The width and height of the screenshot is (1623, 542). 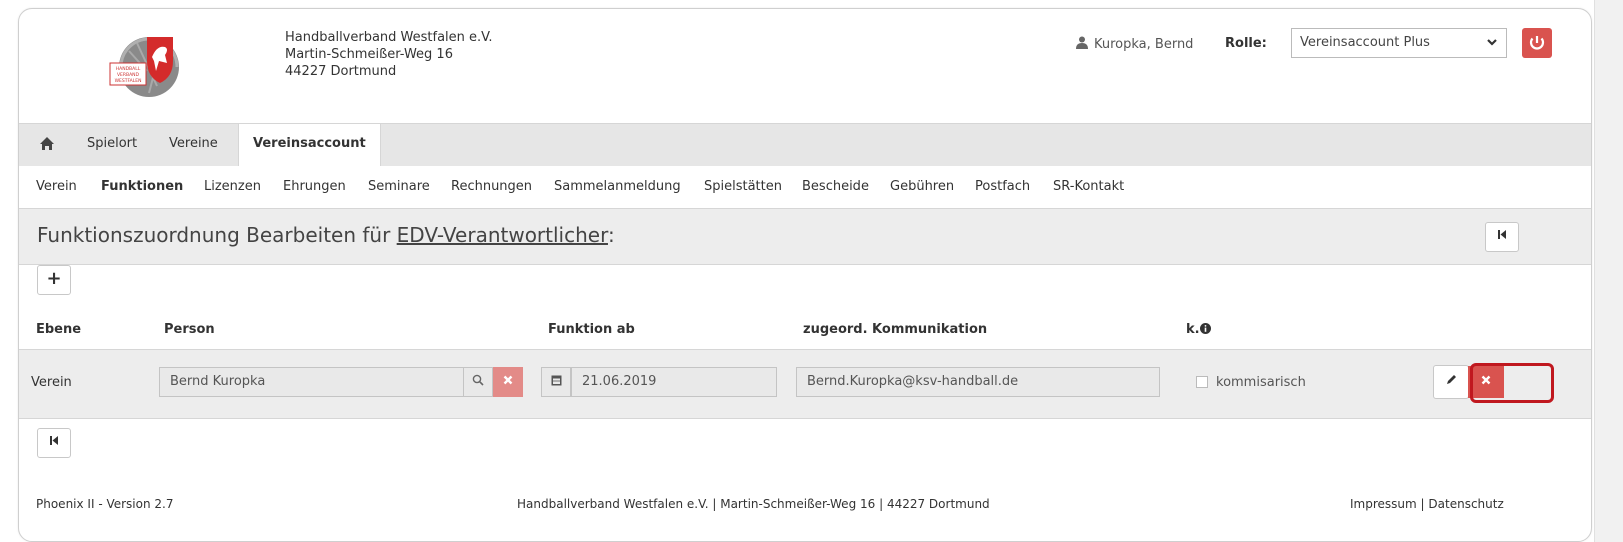 I want to click on main-tabs: Spielort Vereine Vereinsaccount, so click(x=805, y=145).